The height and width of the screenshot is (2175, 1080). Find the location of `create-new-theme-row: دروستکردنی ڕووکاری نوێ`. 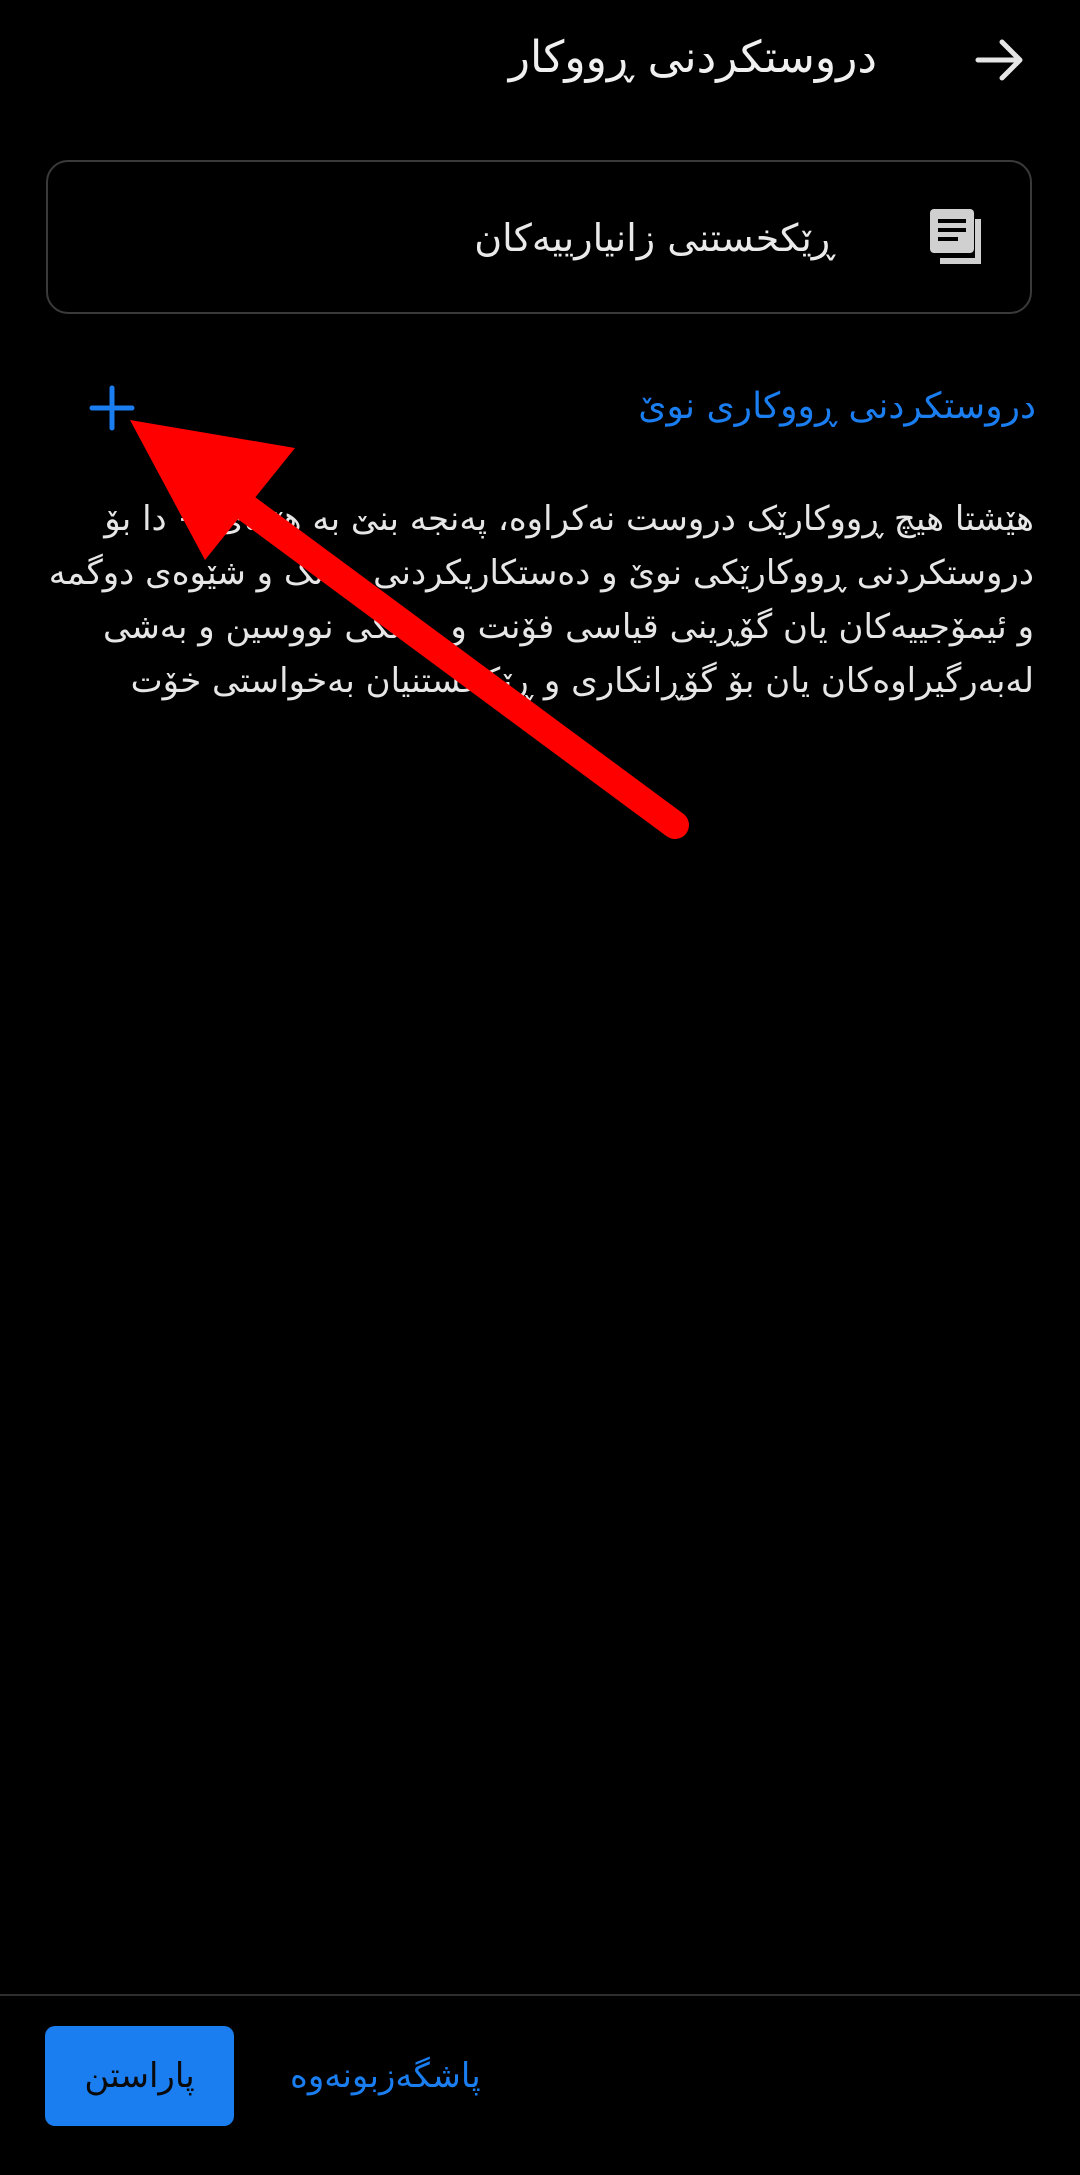

create-new-theme-row: دروستکردنی ڕووکاری نوێ is located at coordinates (541, 408).